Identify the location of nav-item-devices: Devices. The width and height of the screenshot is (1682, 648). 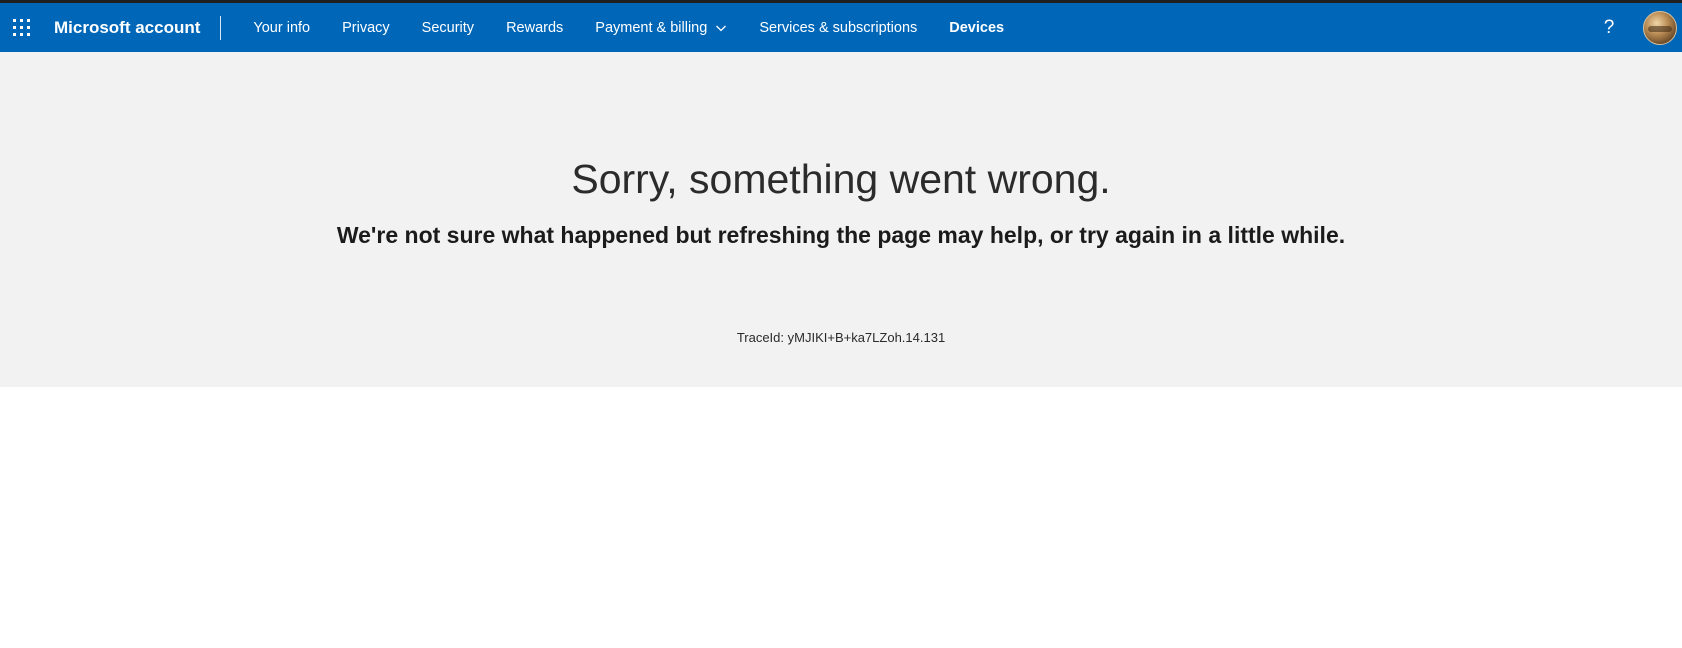
(976, 27).